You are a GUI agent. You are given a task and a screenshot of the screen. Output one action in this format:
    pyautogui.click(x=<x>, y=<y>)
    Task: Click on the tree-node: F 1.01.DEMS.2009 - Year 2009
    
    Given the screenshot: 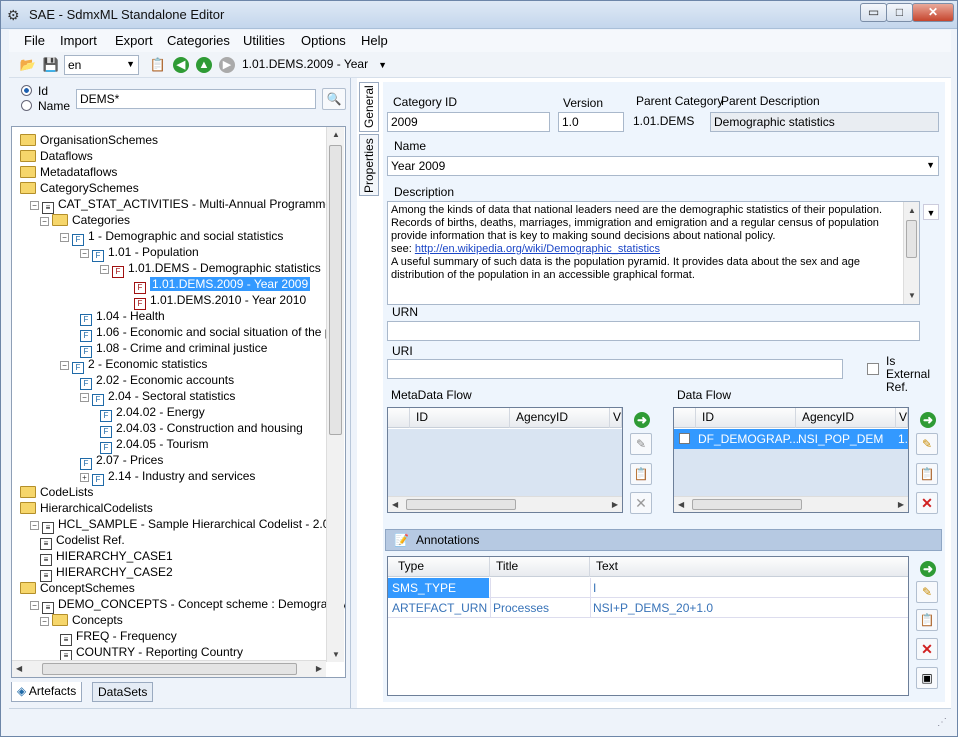 What is the action you would take?
    pyautogui.click(x=222, y=285)
    